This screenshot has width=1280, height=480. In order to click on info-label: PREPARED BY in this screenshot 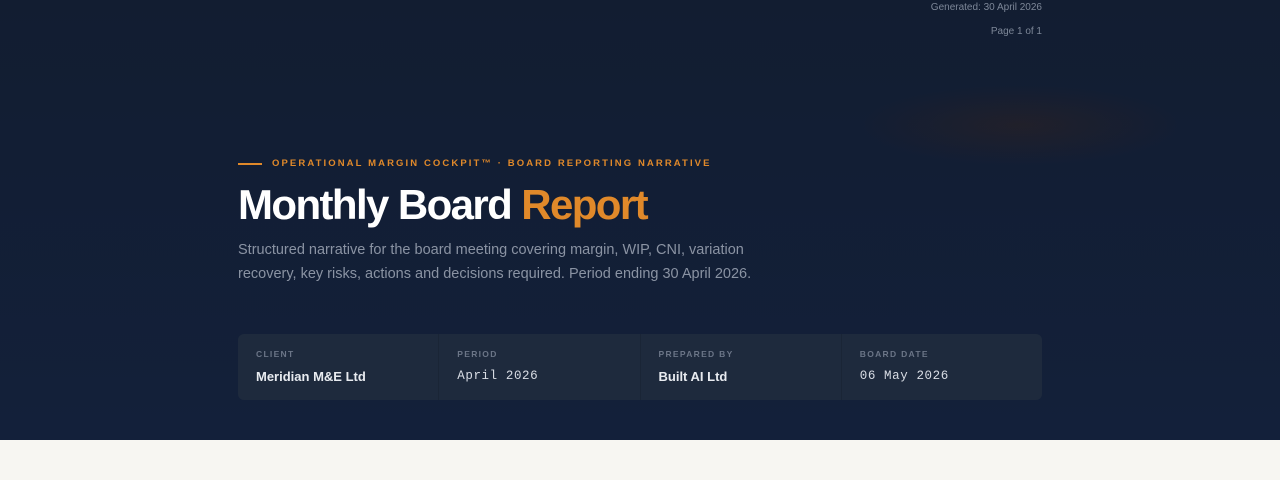, I will do `click(696, 354)`.